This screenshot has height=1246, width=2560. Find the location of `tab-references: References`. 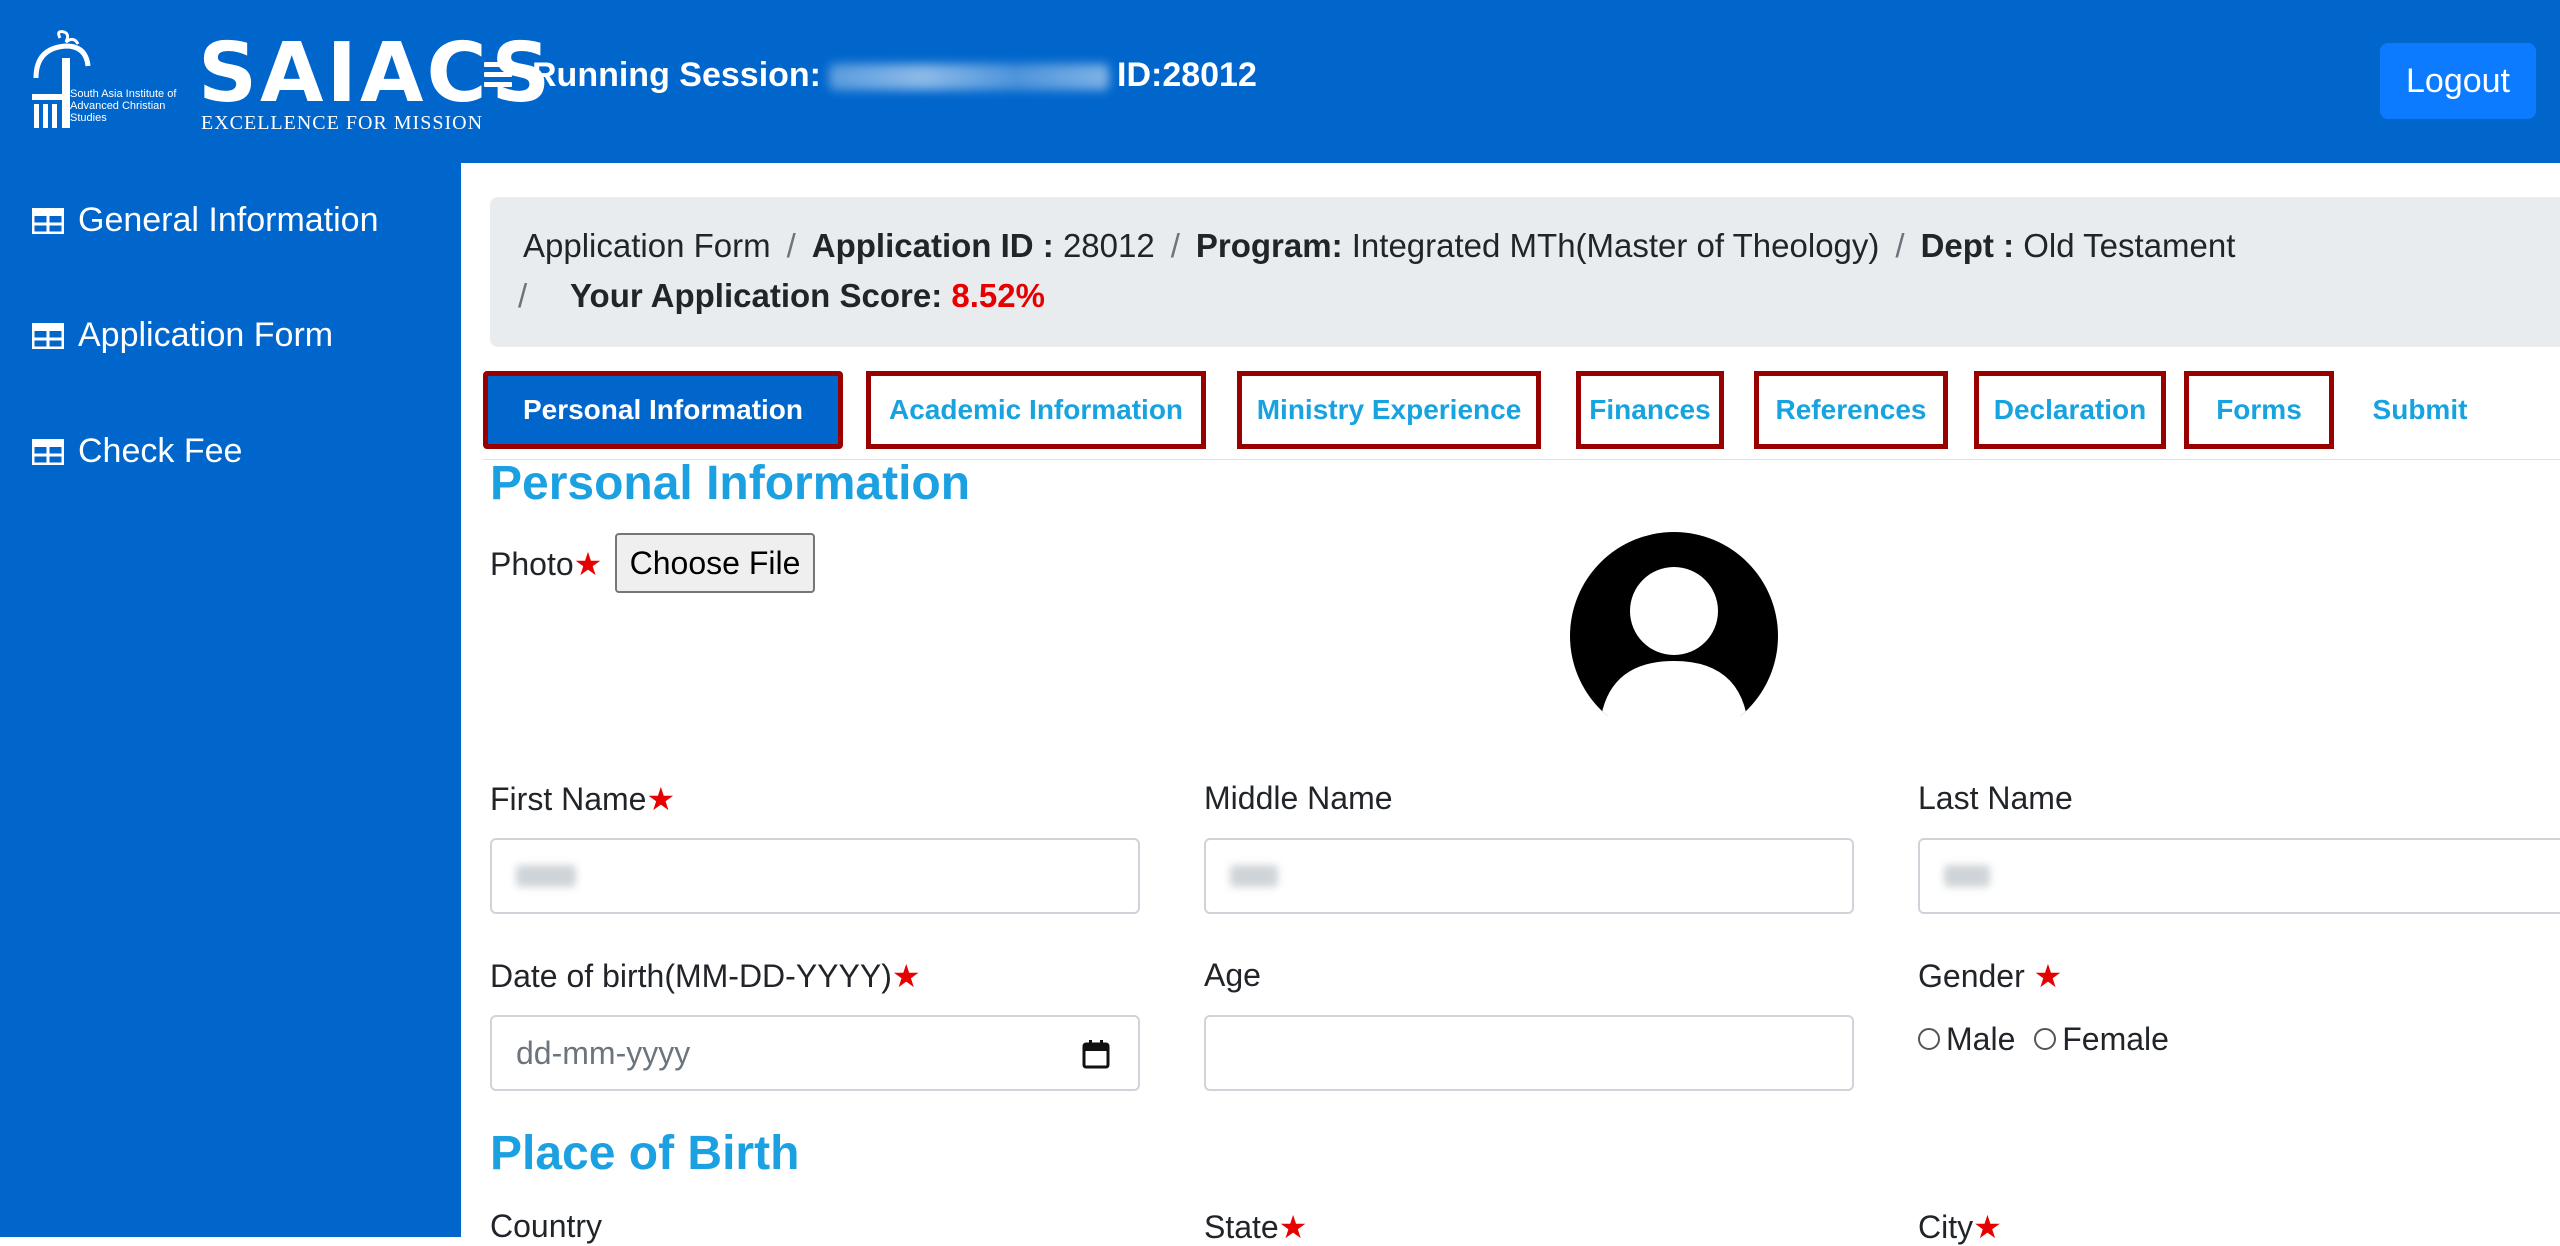

tab-references: References is located at coordinates (1851, 410).